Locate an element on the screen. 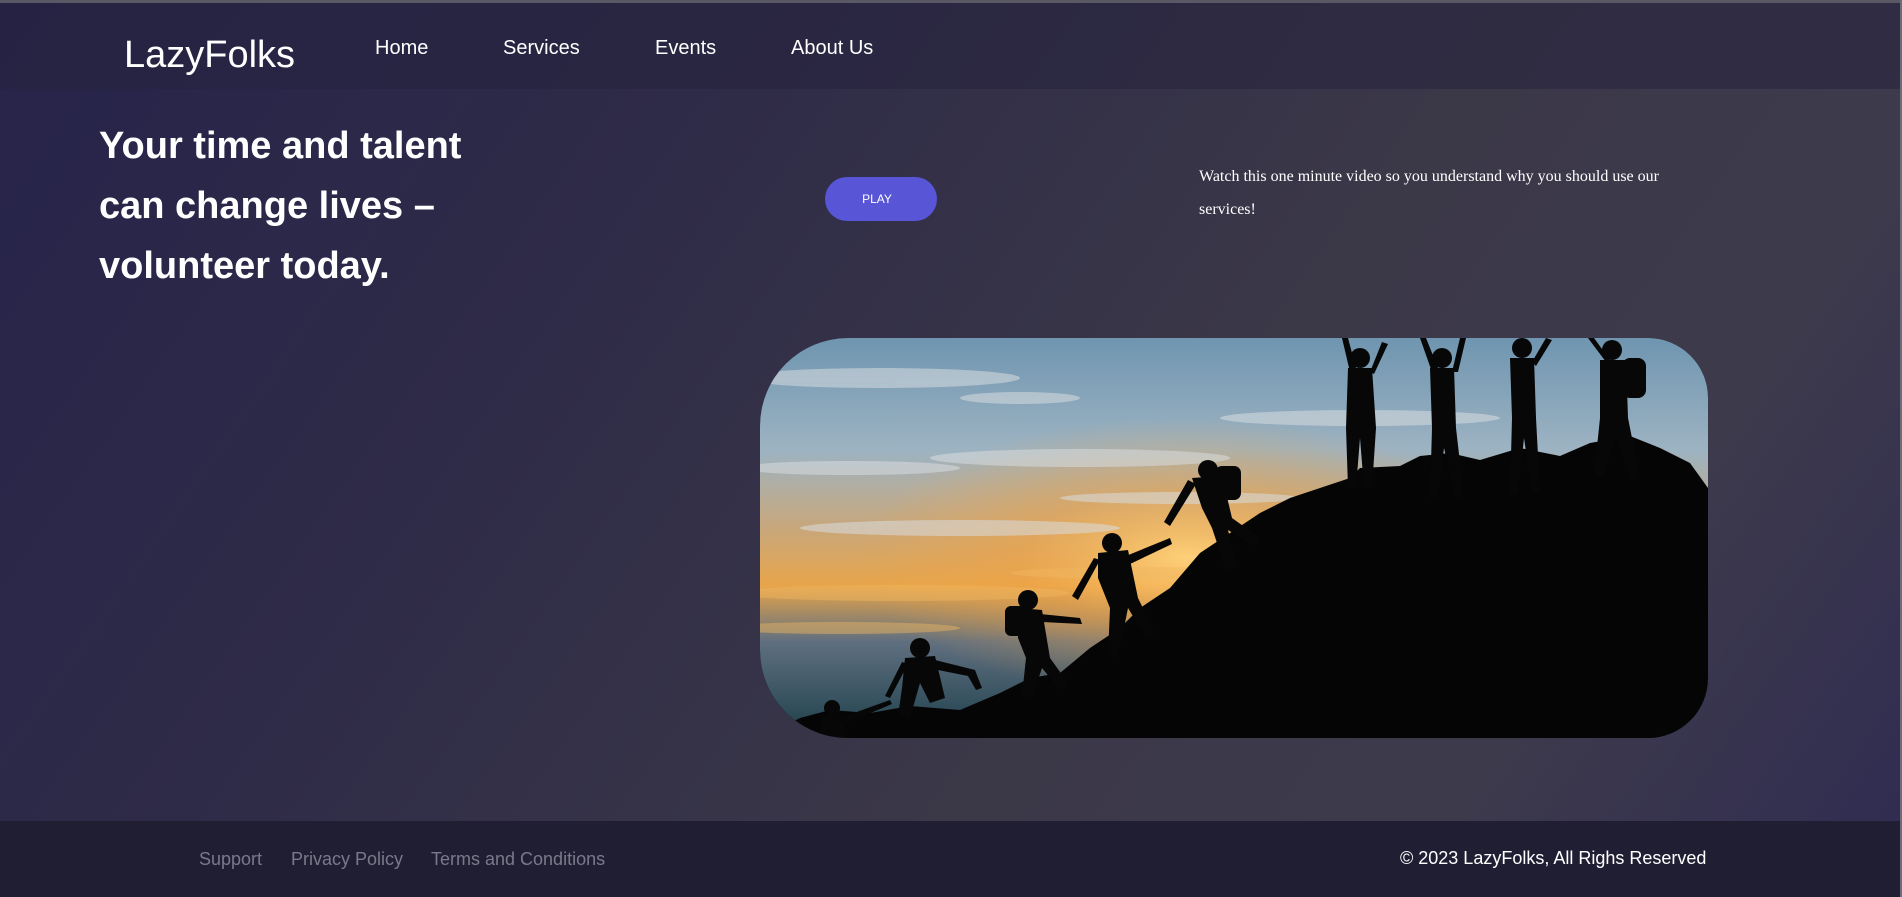  play-button-label: PLAY is located at coordinates (877, 199).